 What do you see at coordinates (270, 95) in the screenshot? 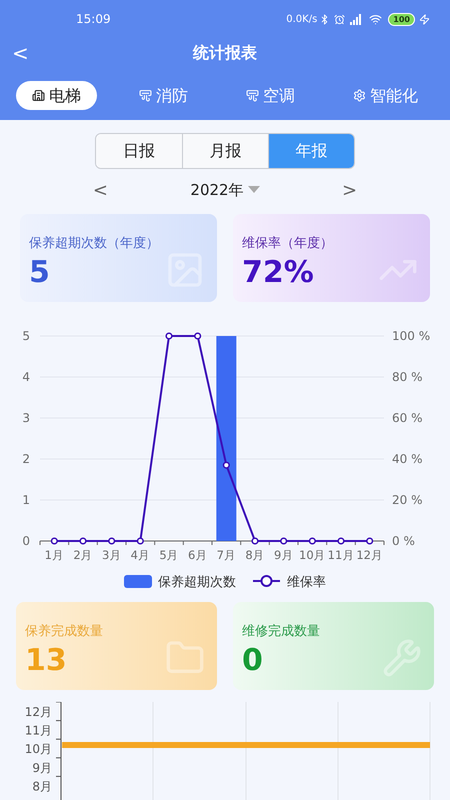
I see `category-tab: 空调` at bounding box center [270, 95].